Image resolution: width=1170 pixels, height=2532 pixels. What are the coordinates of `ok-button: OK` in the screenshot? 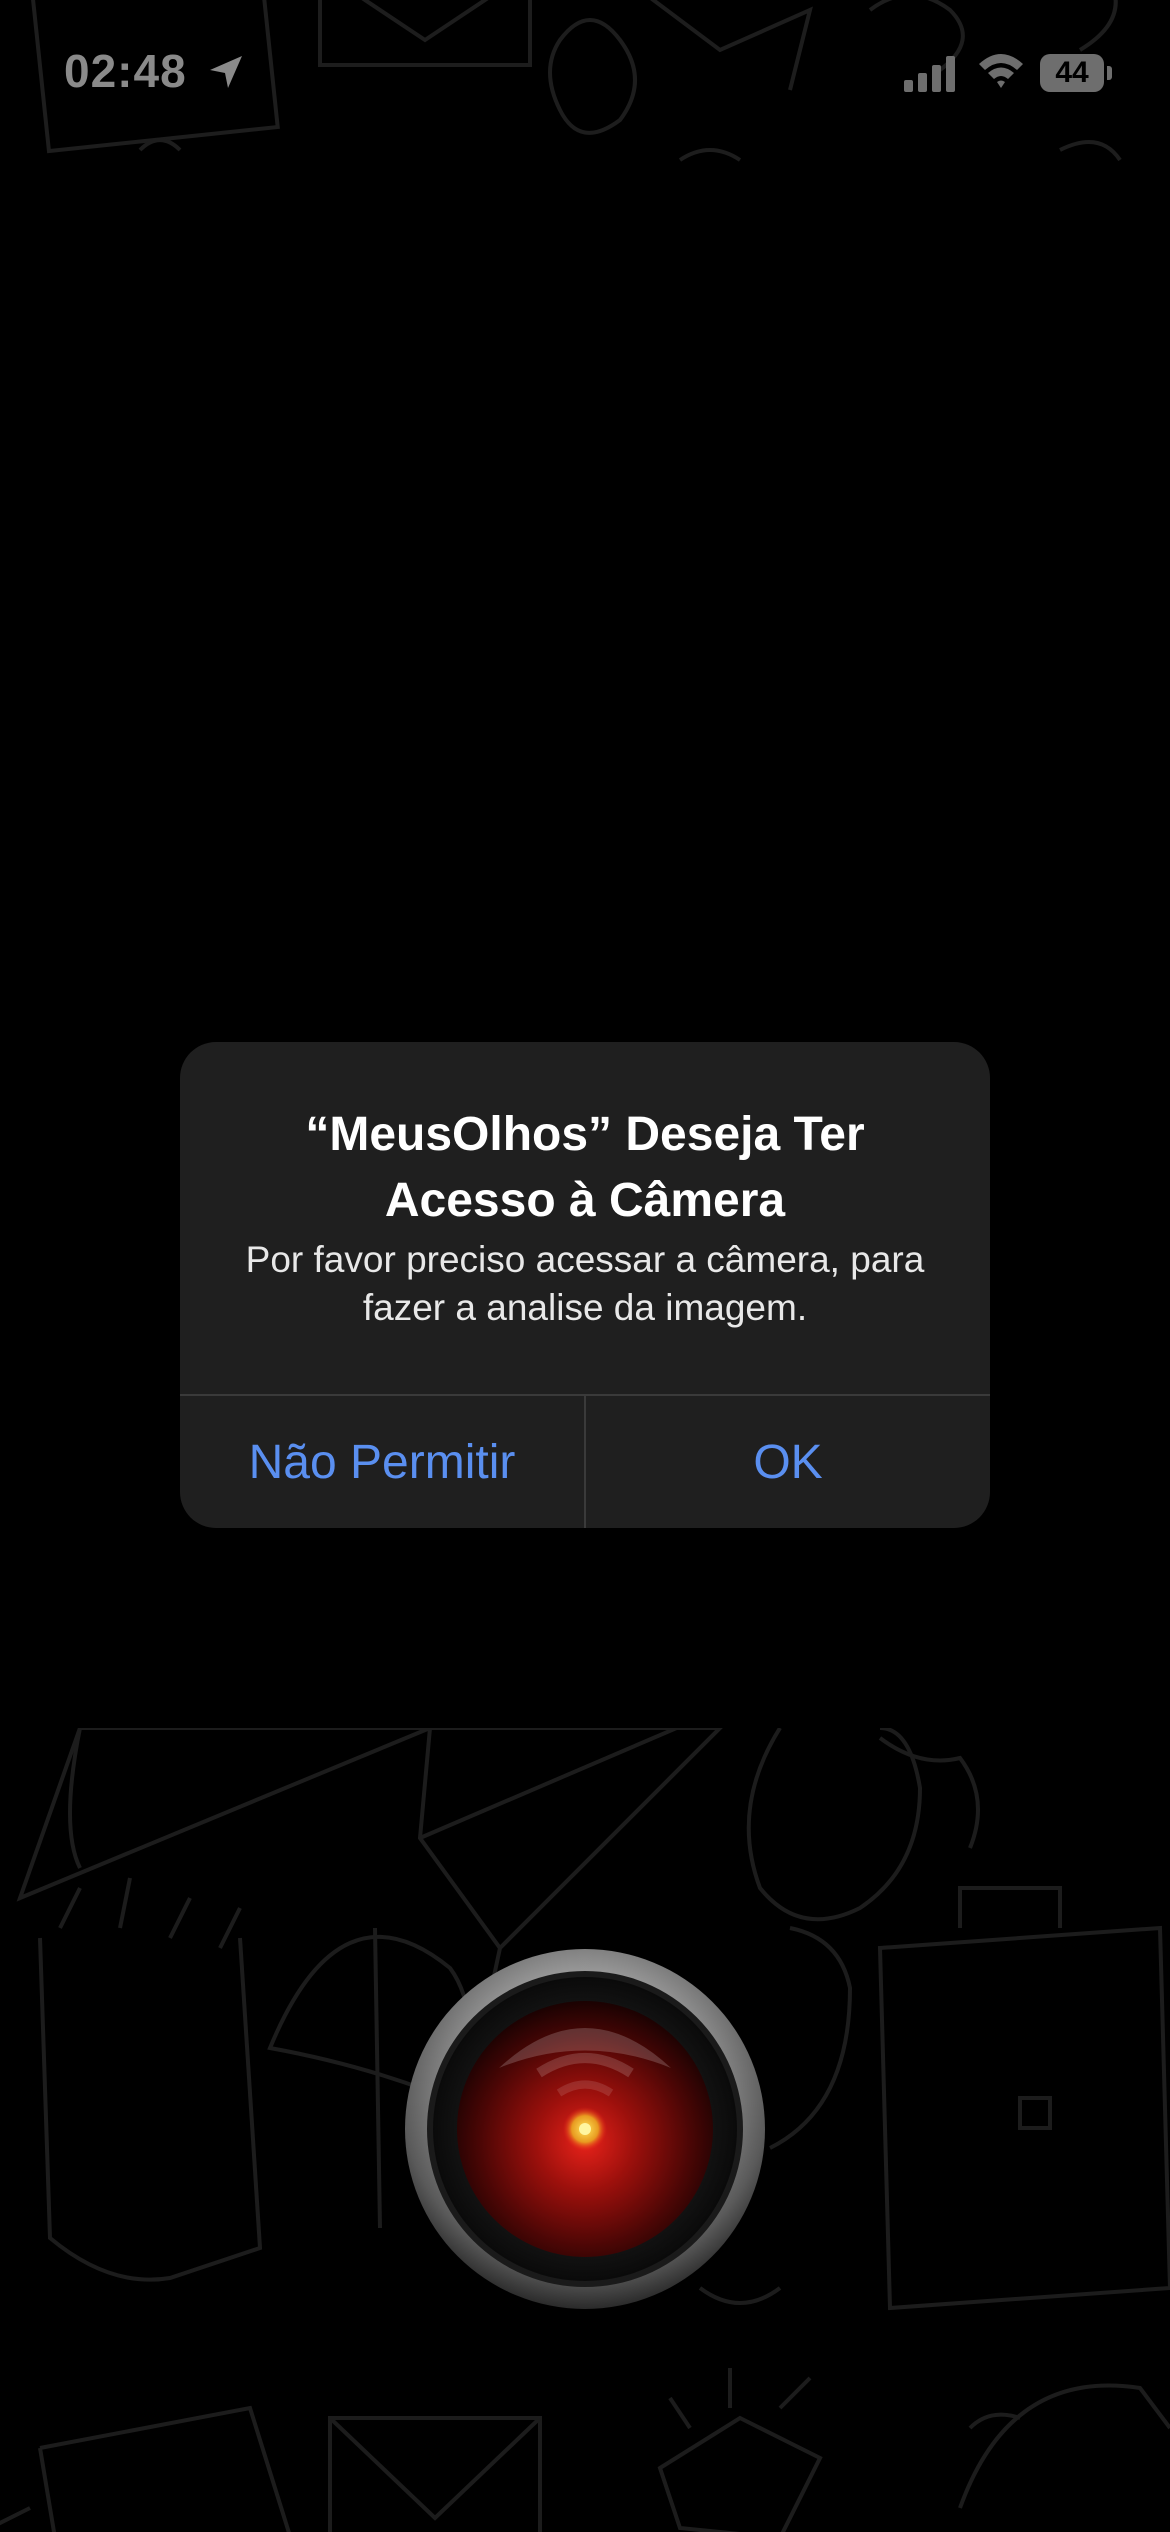 It's located at (788, 1462).